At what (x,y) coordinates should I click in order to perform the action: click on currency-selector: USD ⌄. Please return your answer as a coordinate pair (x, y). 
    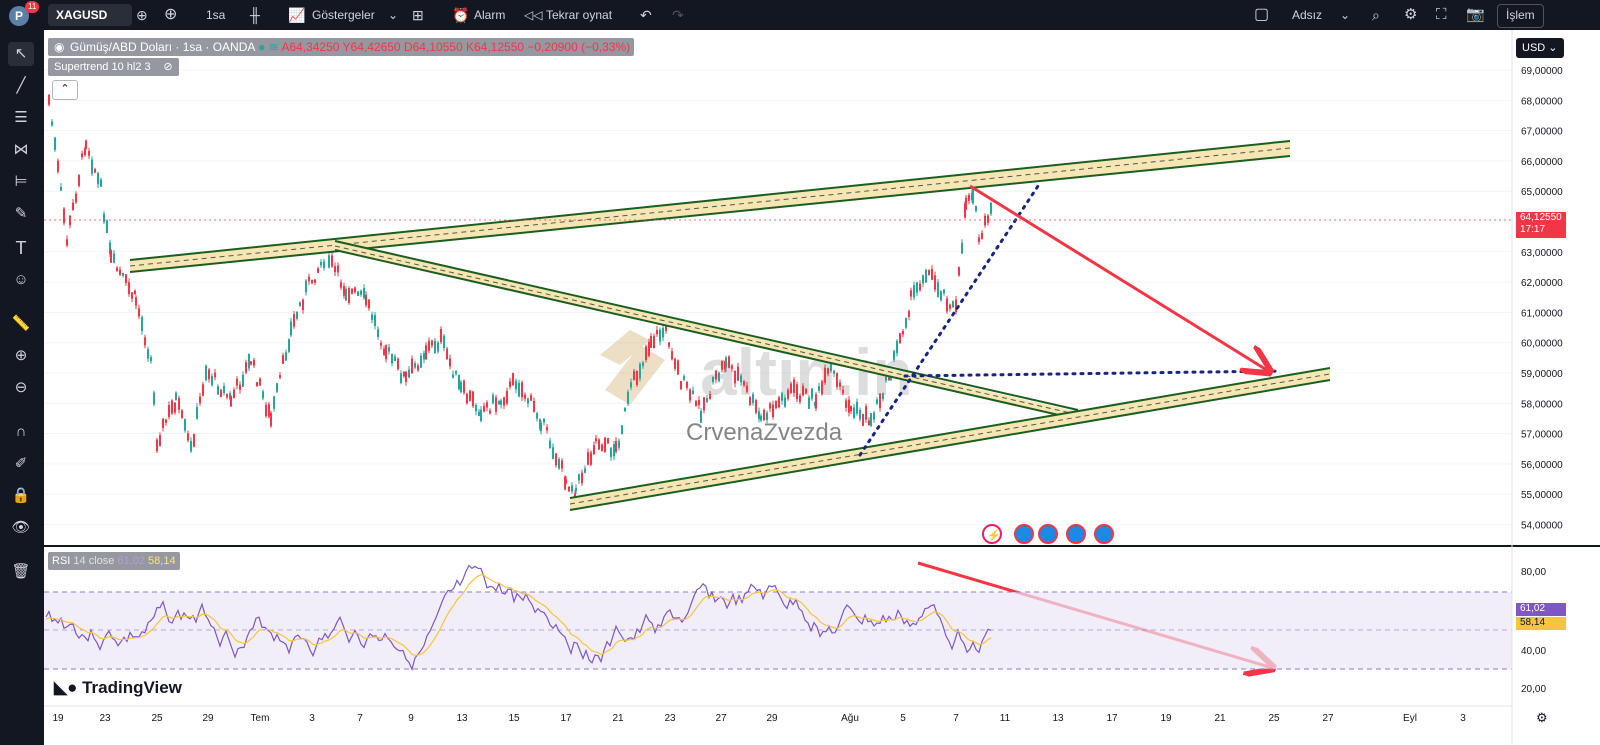
    Looking at the image, I should click on (1540, 48).